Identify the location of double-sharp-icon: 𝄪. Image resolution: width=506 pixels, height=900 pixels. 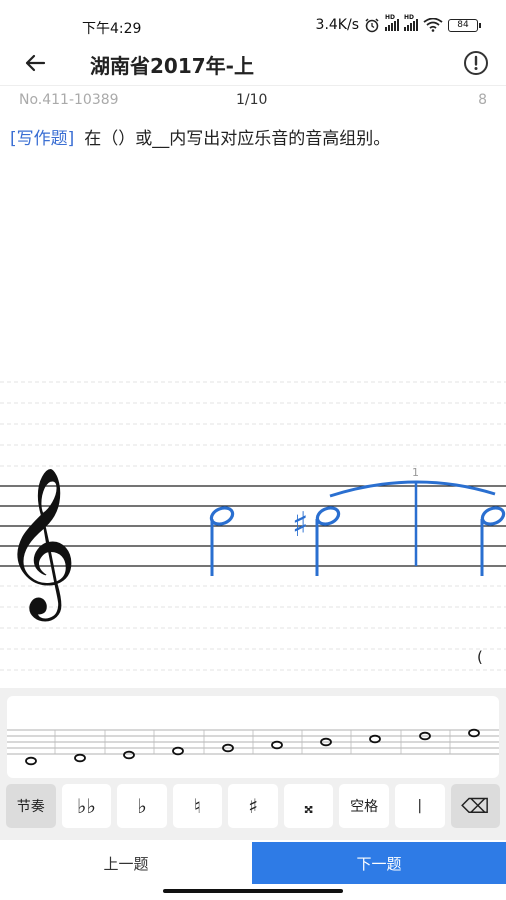
(309, 806).